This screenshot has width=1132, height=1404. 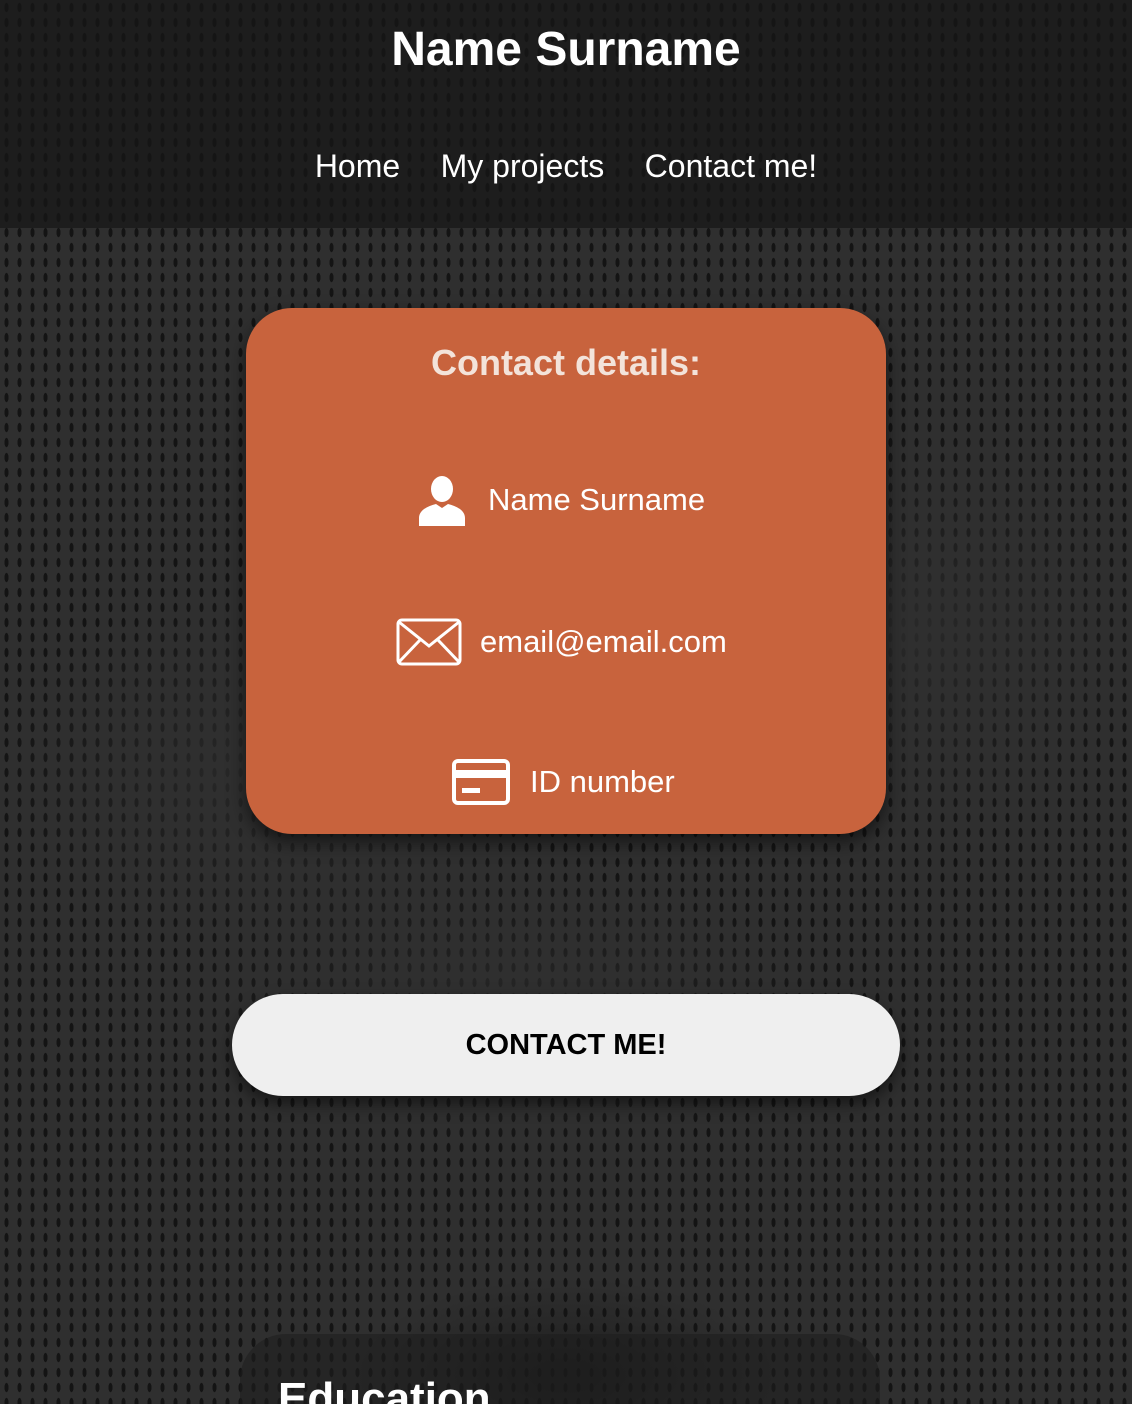 What do you see at coordinates (731, 166) in the screenshot?
I see `nav-contact-link: Contact me!` at bounding box center [731, 166].